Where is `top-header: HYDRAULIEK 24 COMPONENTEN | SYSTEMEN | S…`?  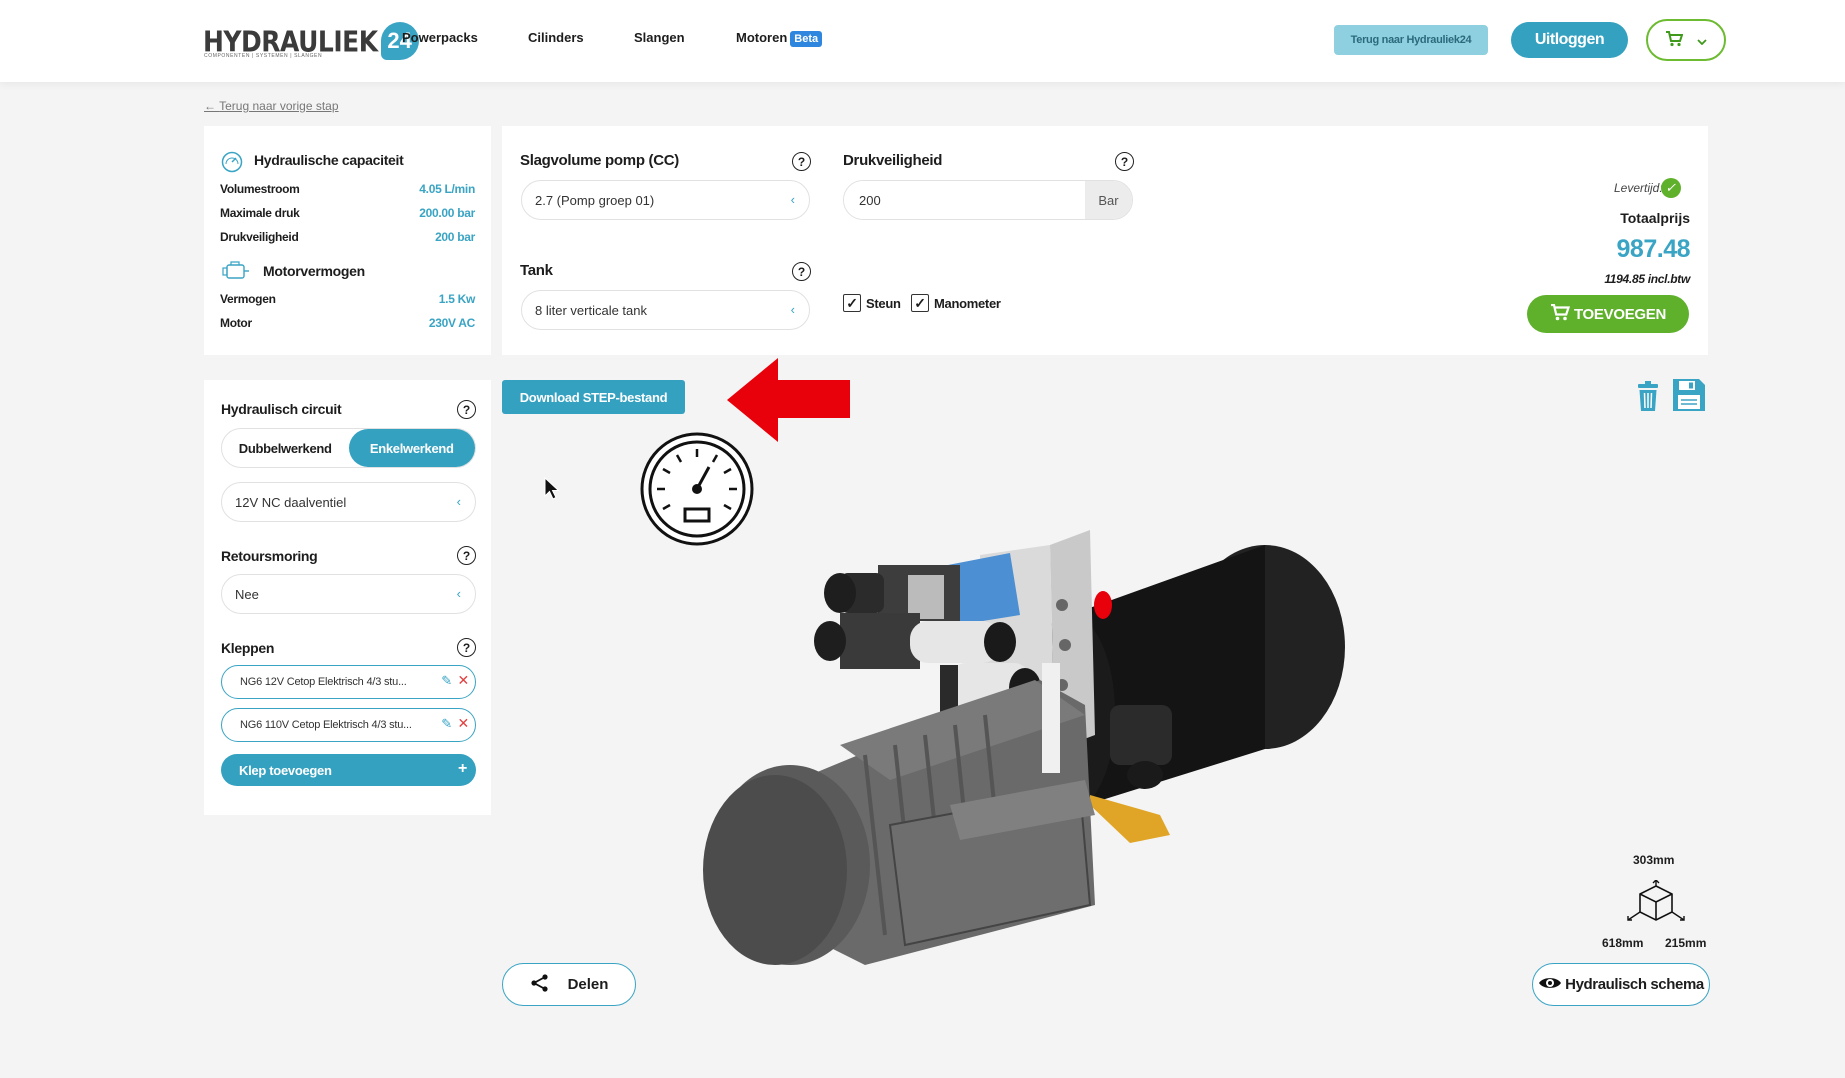
top-header: HYDRAULIEK 24 COMPONENTEN | SYSTEMEN | S… is located at coordinates (922, 41).